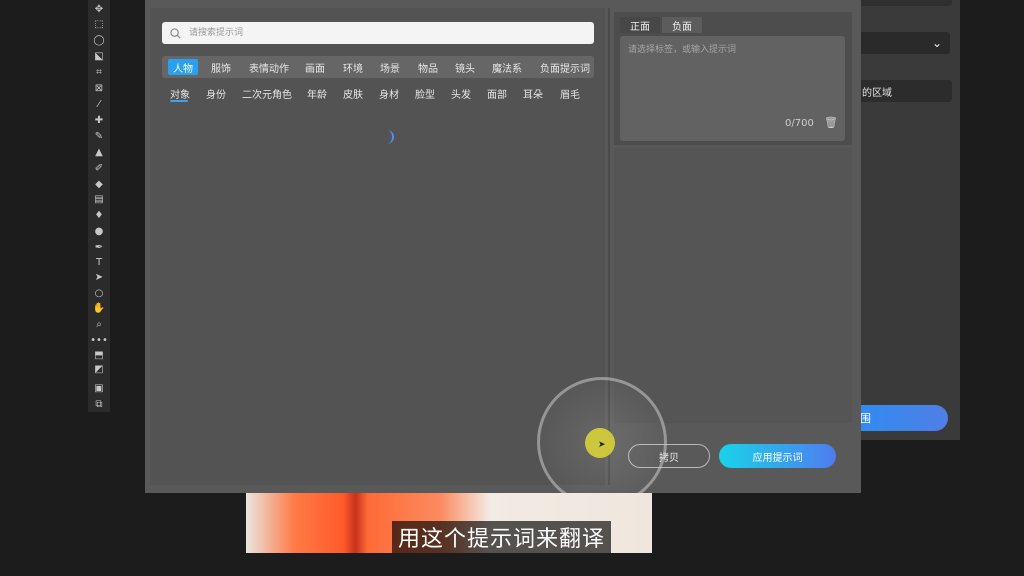 The image size is (1024, 576). What do you see at coordinates (99, 88) in the screenshot?
I see `frame-tool-icon: ⊠` at bounding box center [99, 88].